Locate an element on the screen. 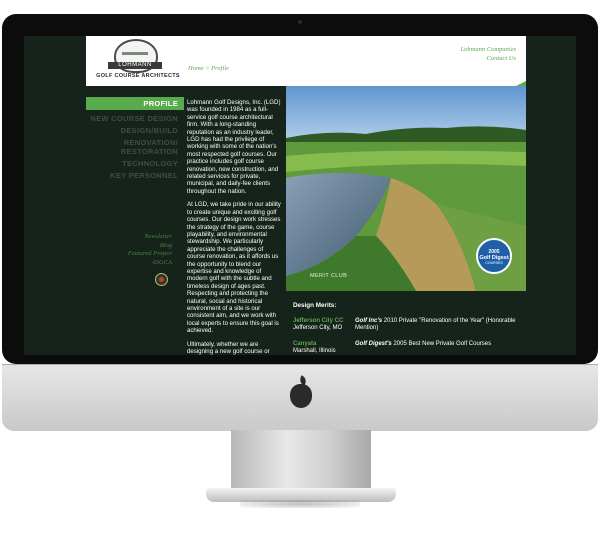 This screenshot has height=539, width=601. merit-club-link: Jefferson City CC is located at coordinates (324, 321).